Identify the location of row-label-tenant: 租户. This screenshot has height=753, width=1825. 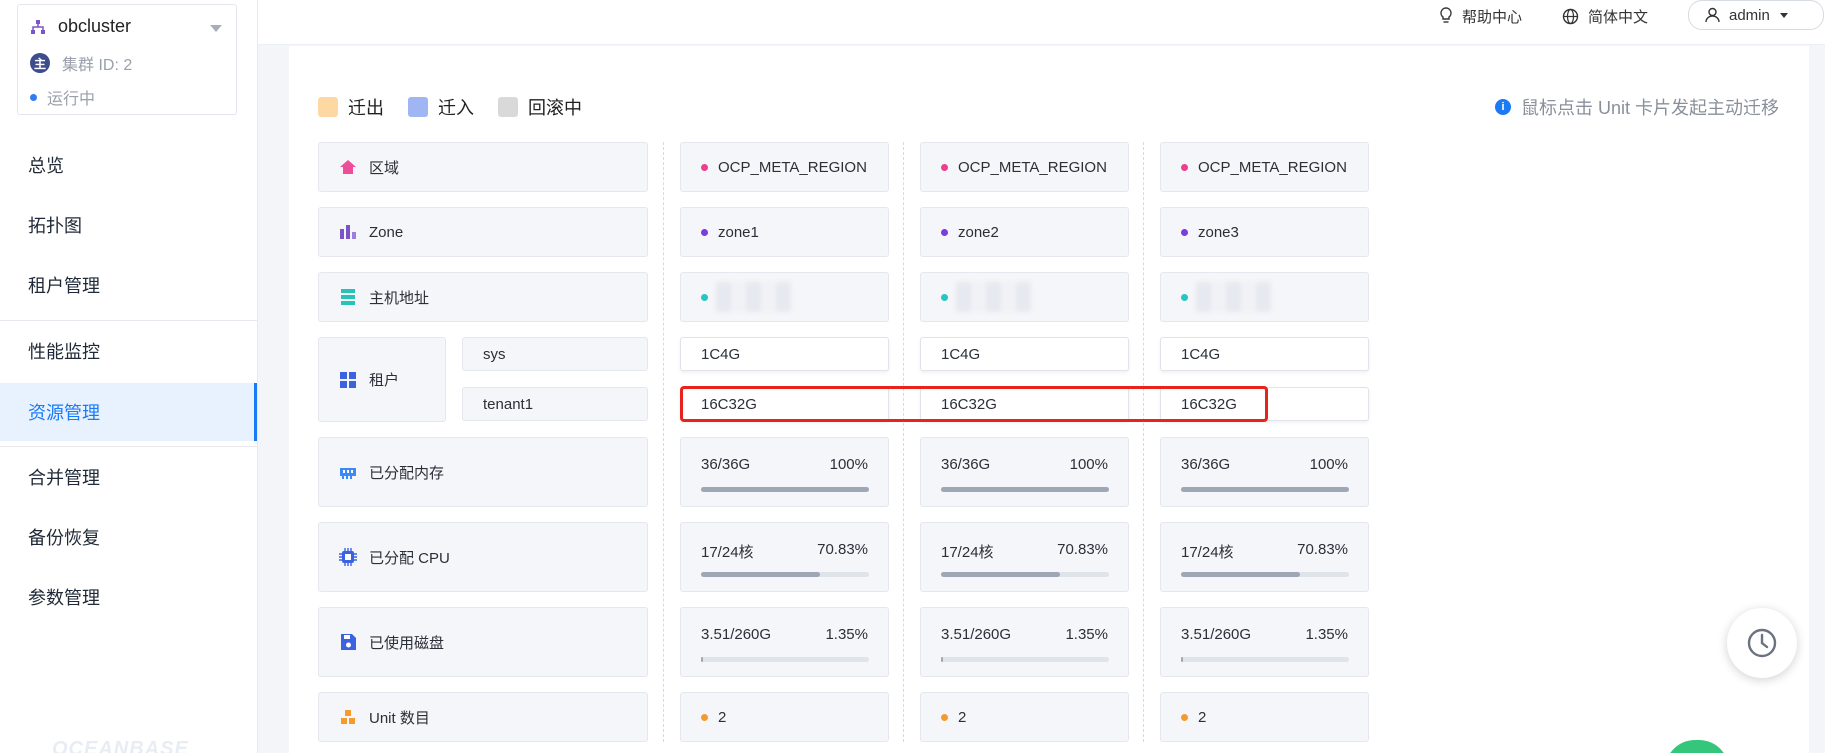
(382, 379).